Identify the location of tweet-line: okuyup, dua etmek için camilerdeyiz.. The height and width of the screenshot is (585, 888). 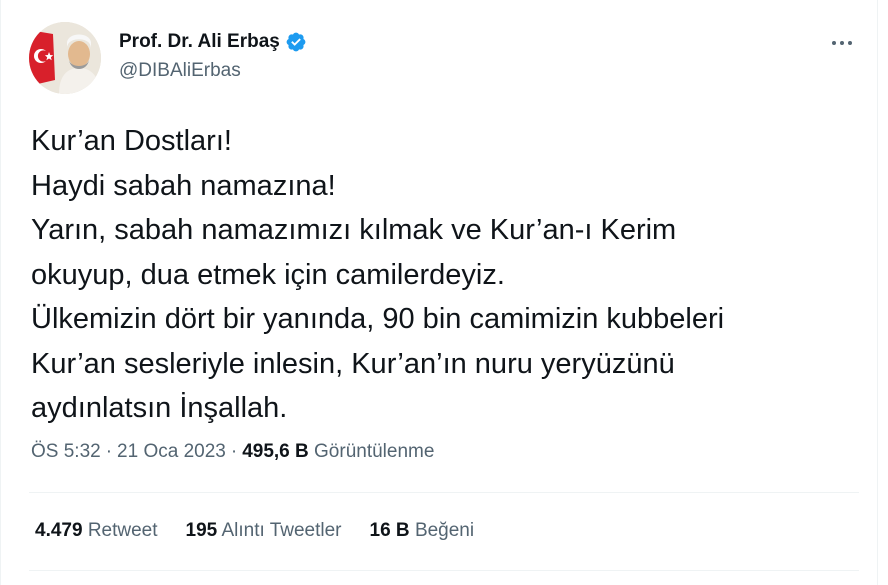
(268, 274).